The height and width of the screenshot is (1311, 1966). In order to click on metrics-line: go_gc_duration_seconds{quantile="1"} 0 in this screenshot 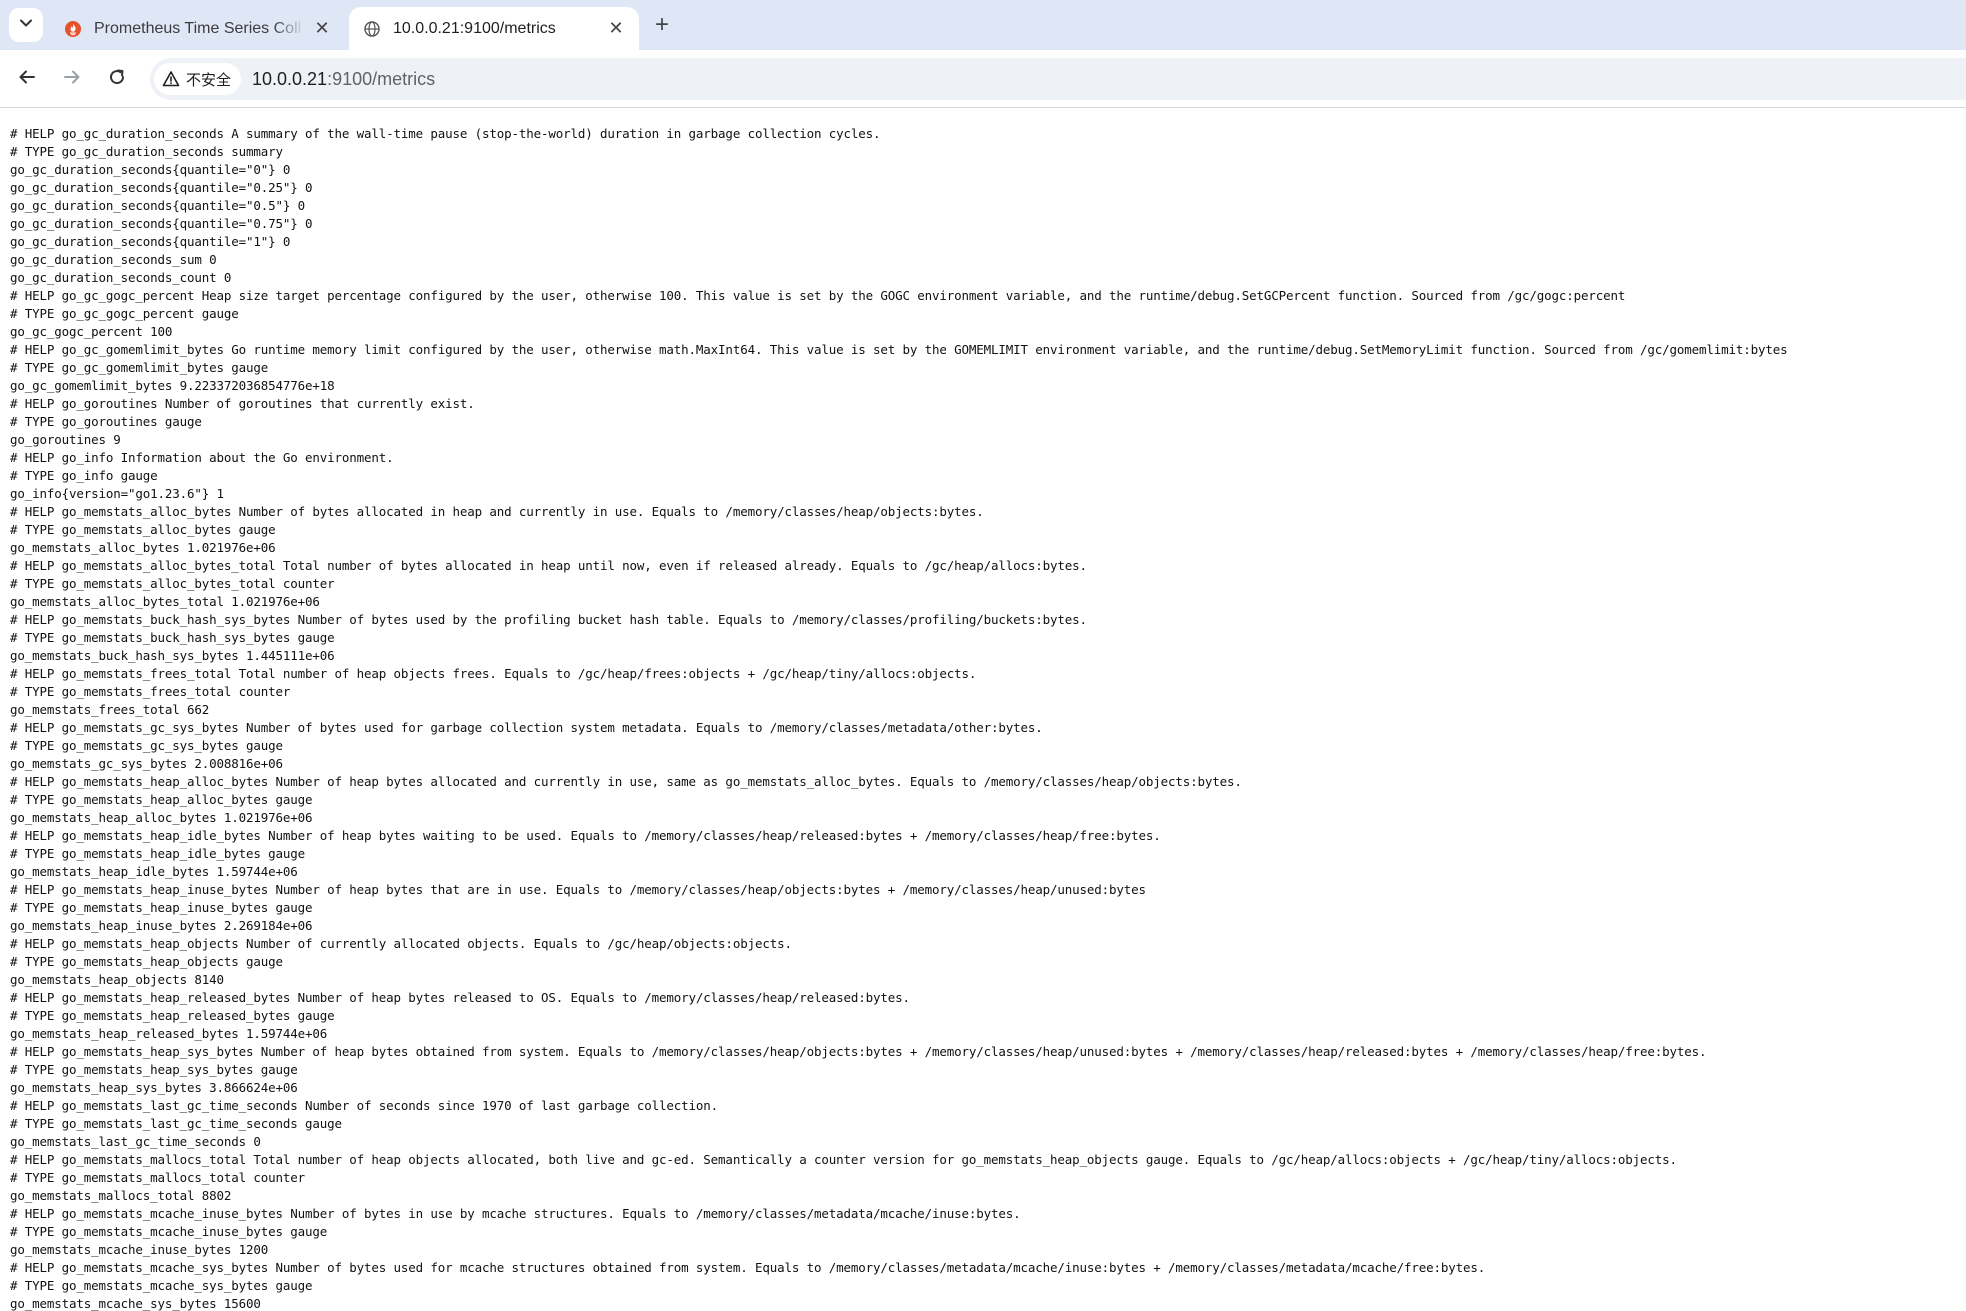, I will do `click(150, 241)`.